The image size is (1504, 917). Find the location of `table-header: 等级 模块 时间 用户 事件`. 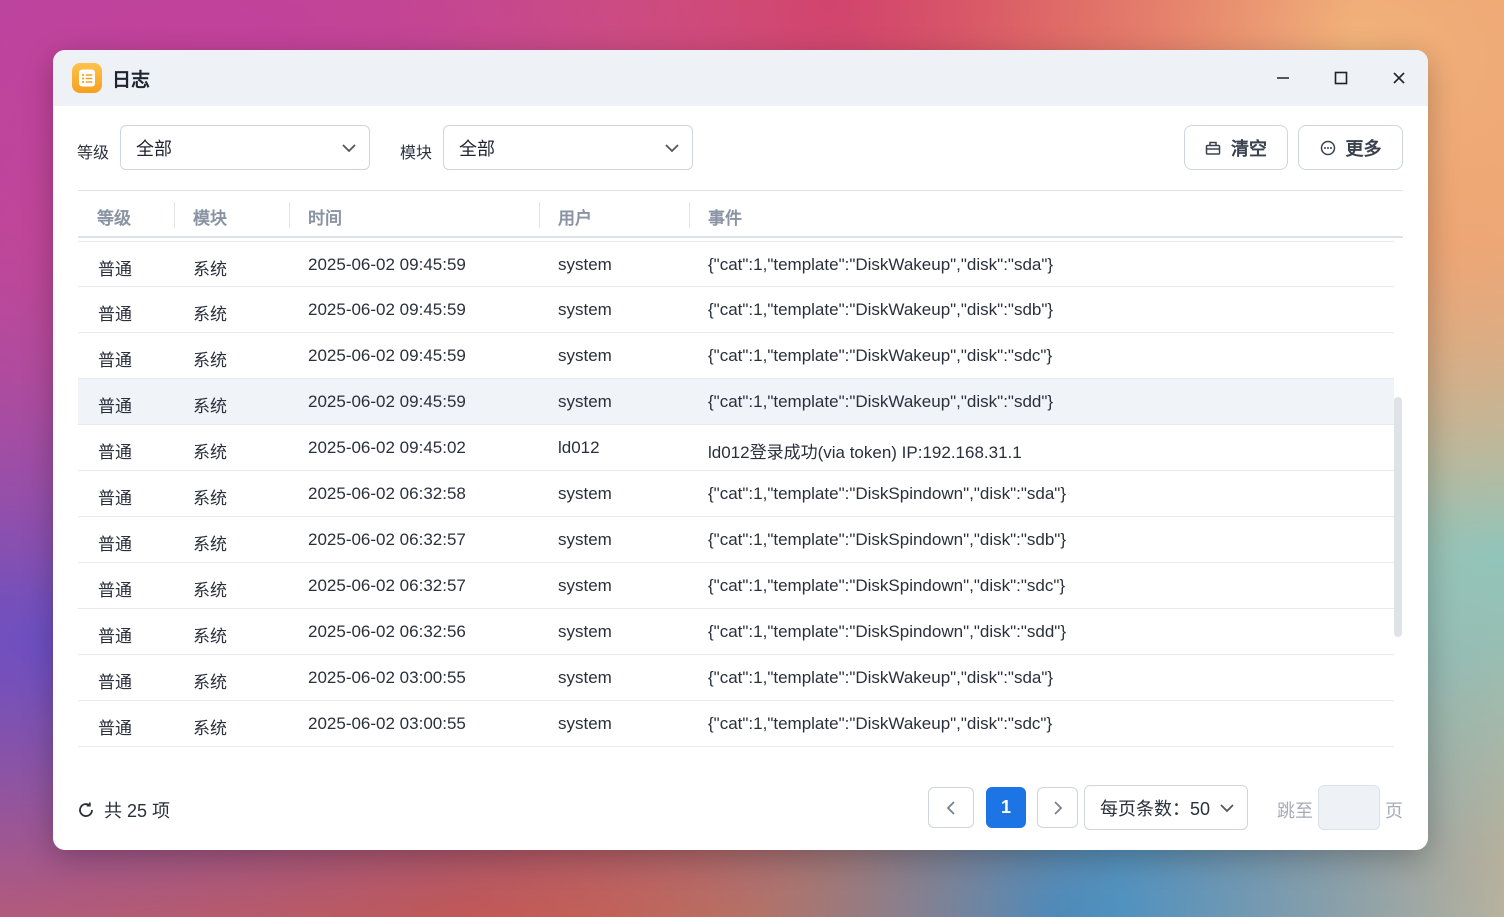

table-header: 等级 模块 时间 用户 事件 is located at coordinates (740, 214).